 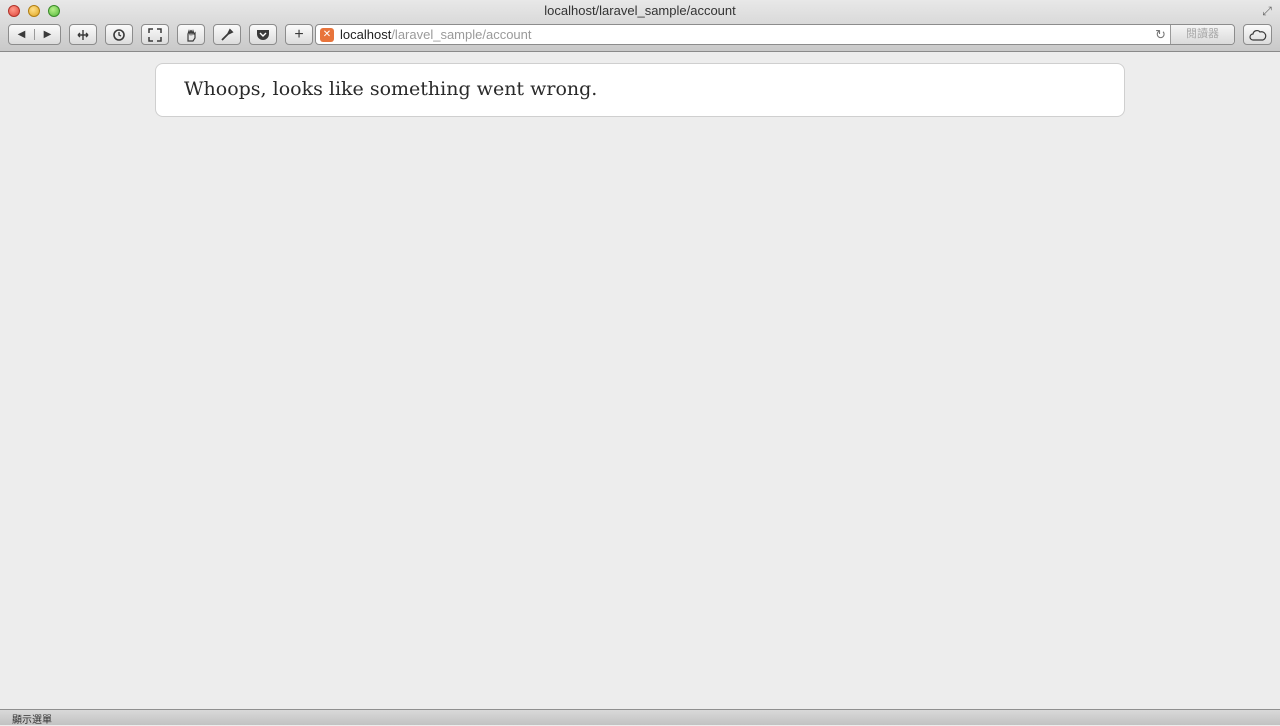 I want to click on site-favicon-icon: ✕, so click(x=327, y=34).